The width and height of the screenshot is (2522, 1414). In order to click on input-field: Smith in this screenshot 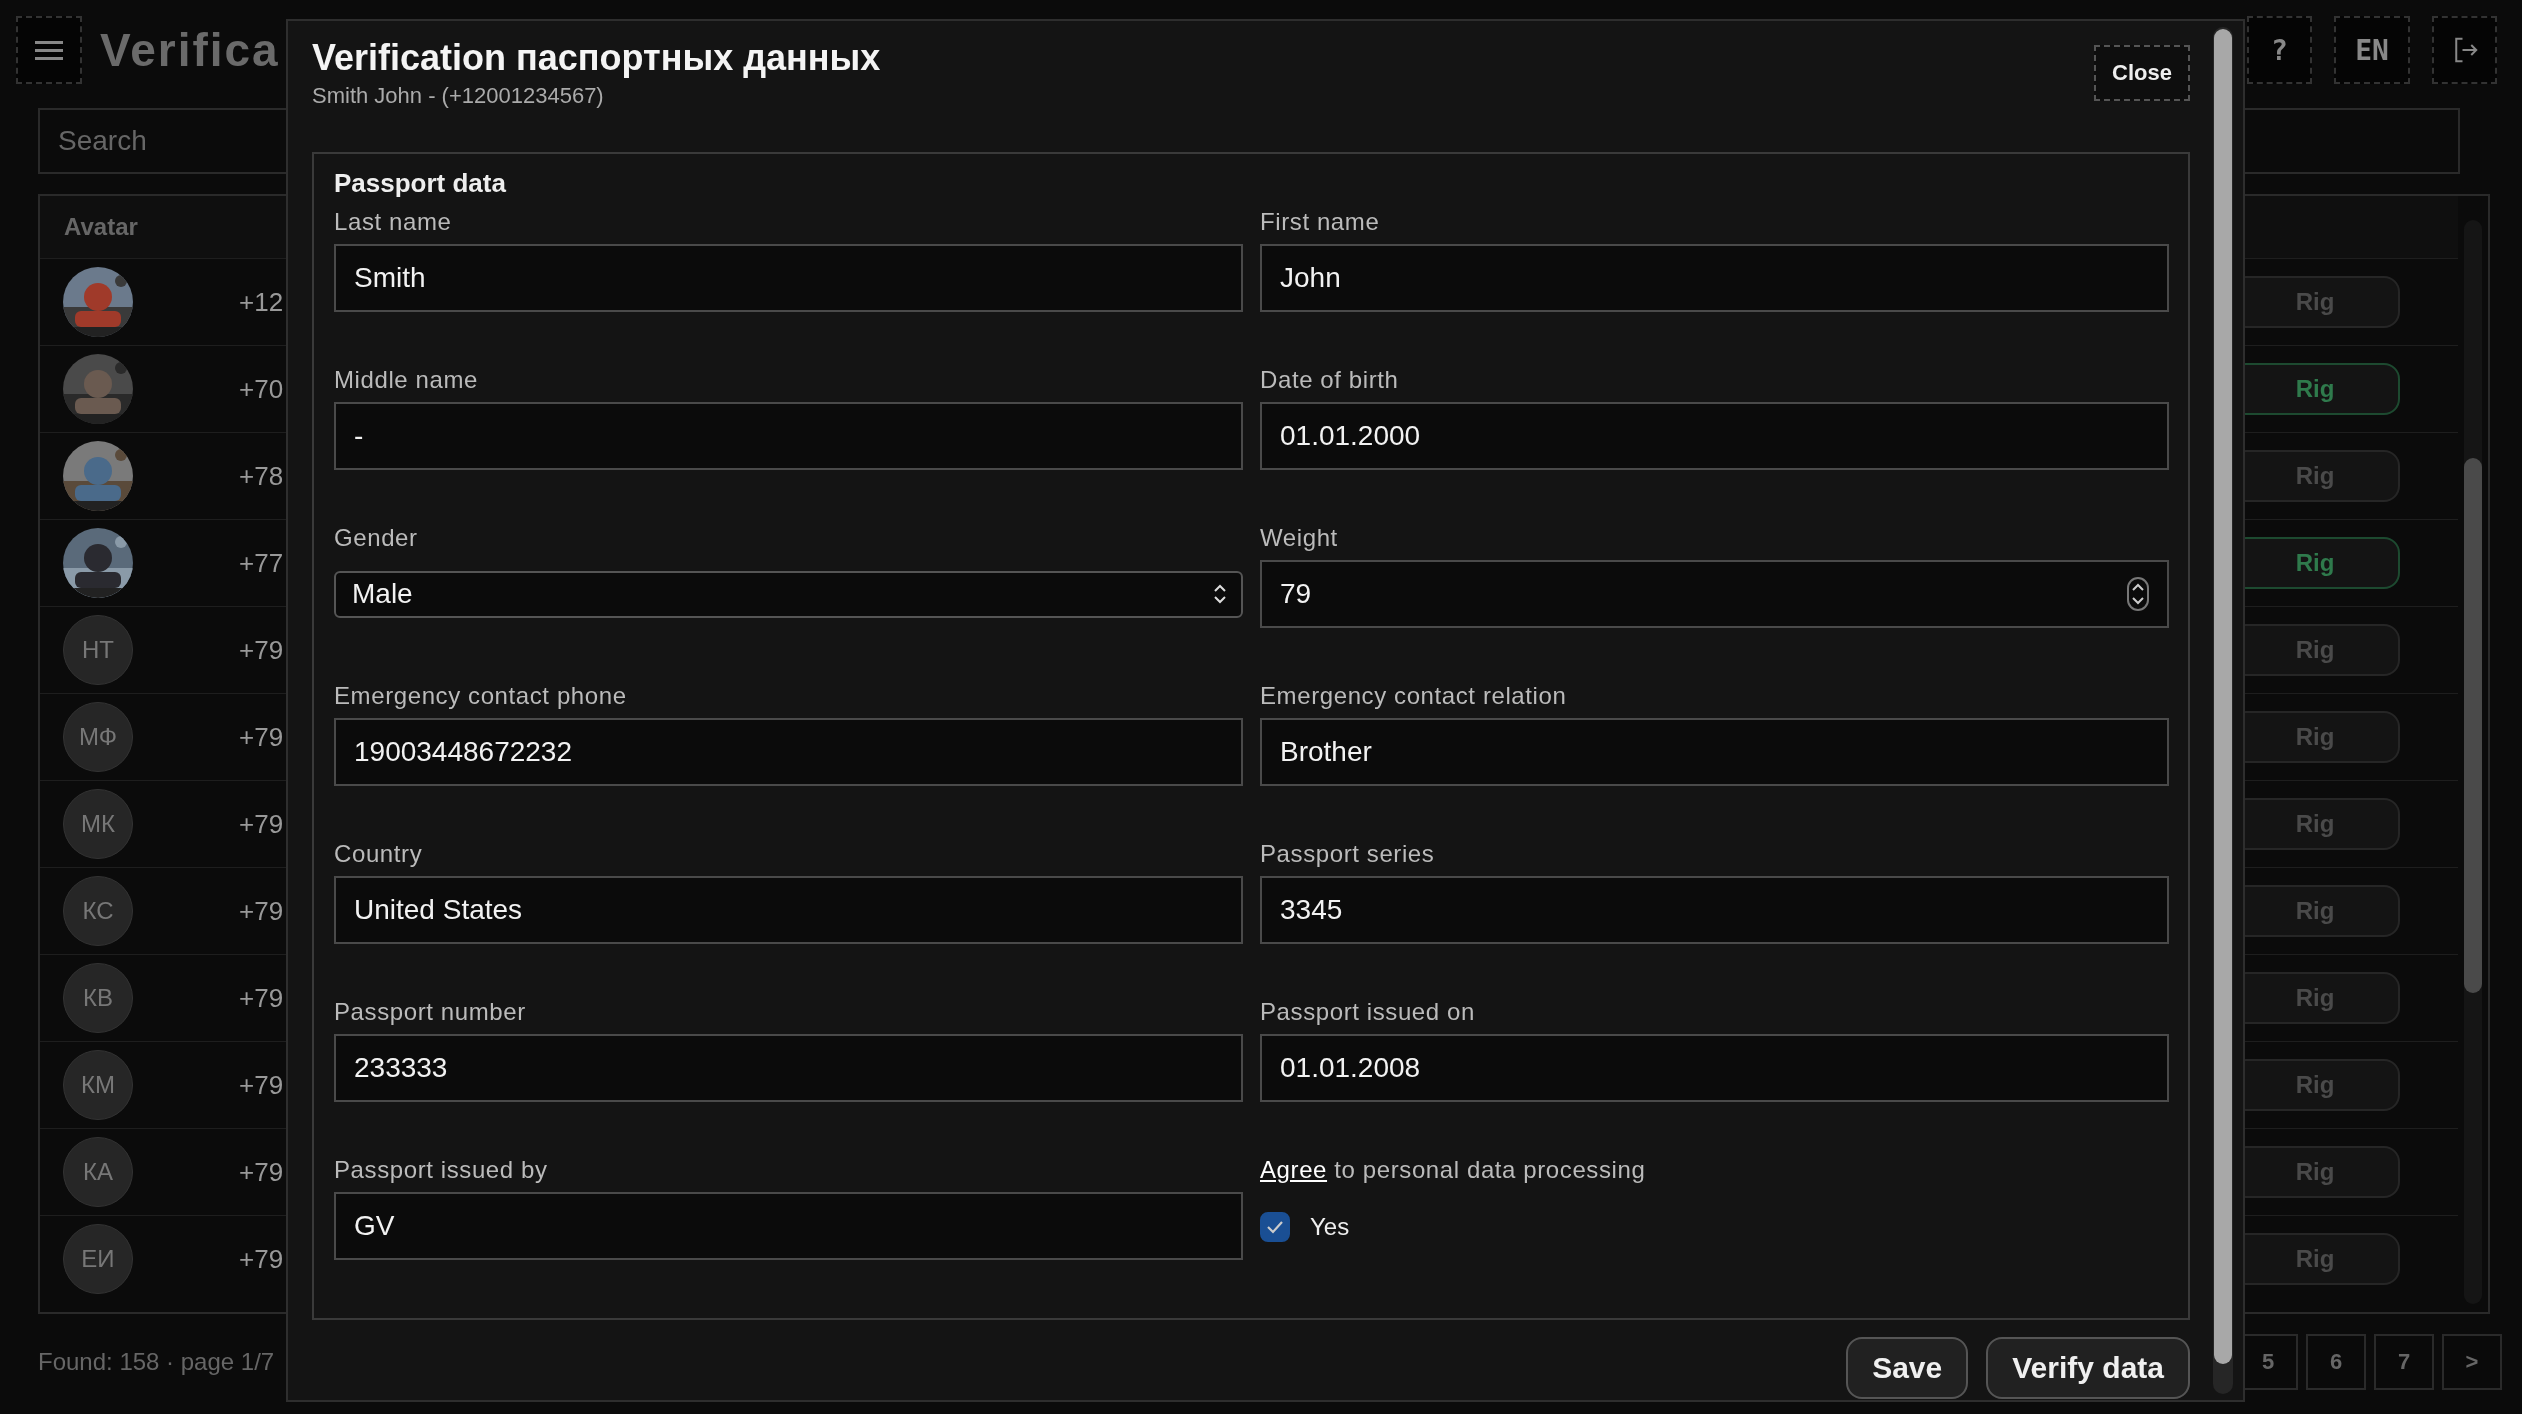, I will do `click(788, 278)`.